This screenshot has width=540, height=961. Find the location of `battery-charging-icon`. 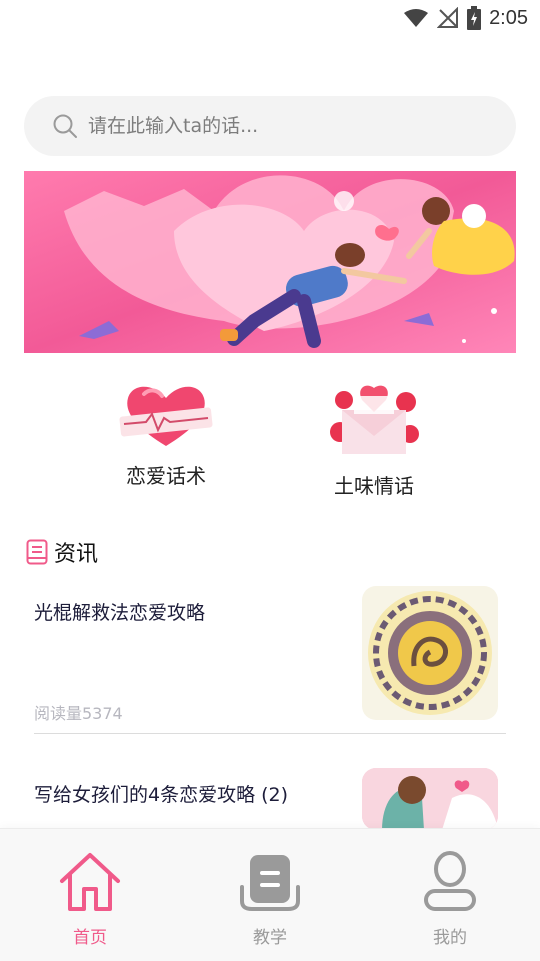

battery-charging-icon is located at coordinates (474, 18).